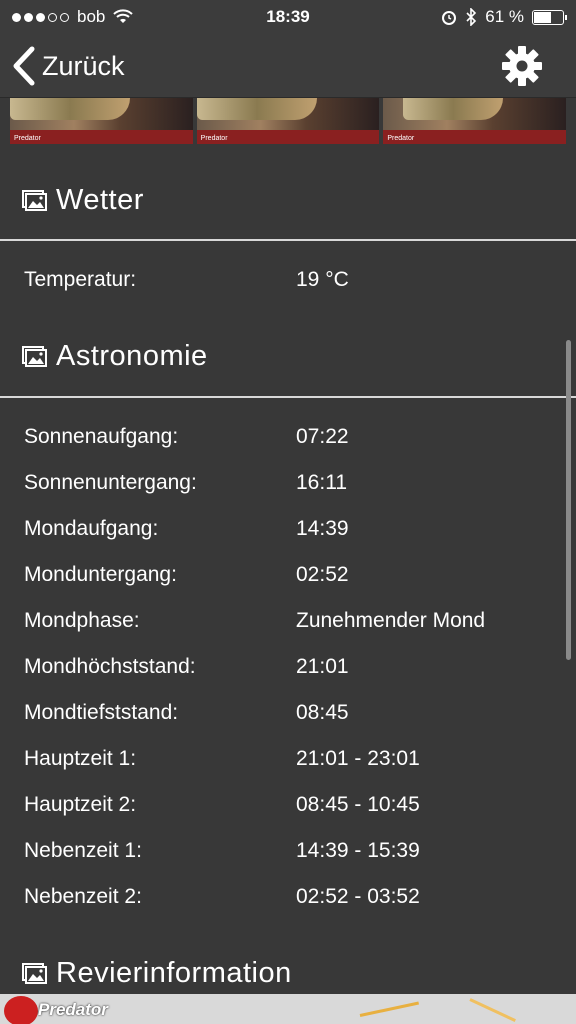  What do you see at coordinates (100, 574) in the screenshot?
I see `moonset-label: Monduntergang:` at bounding box center [100, 574].